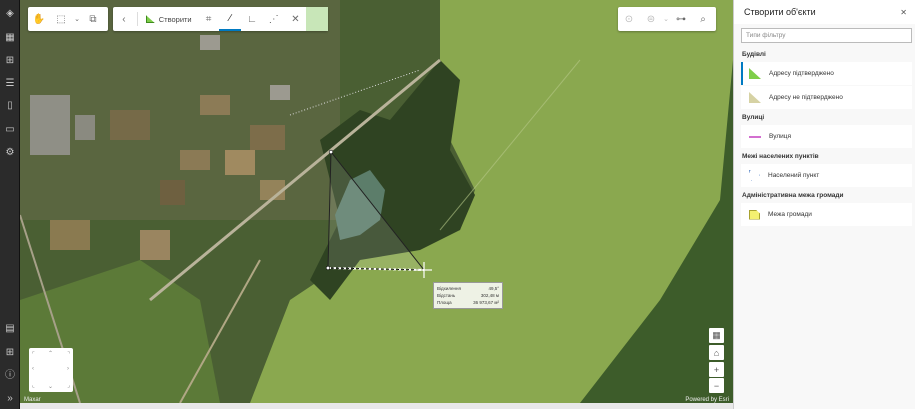 The image size is (915, 409). What do you see at coordinates (39, 19) in the screenshot?
I see `pan-hand-icon: ✋` at bounding box center [39, 19].